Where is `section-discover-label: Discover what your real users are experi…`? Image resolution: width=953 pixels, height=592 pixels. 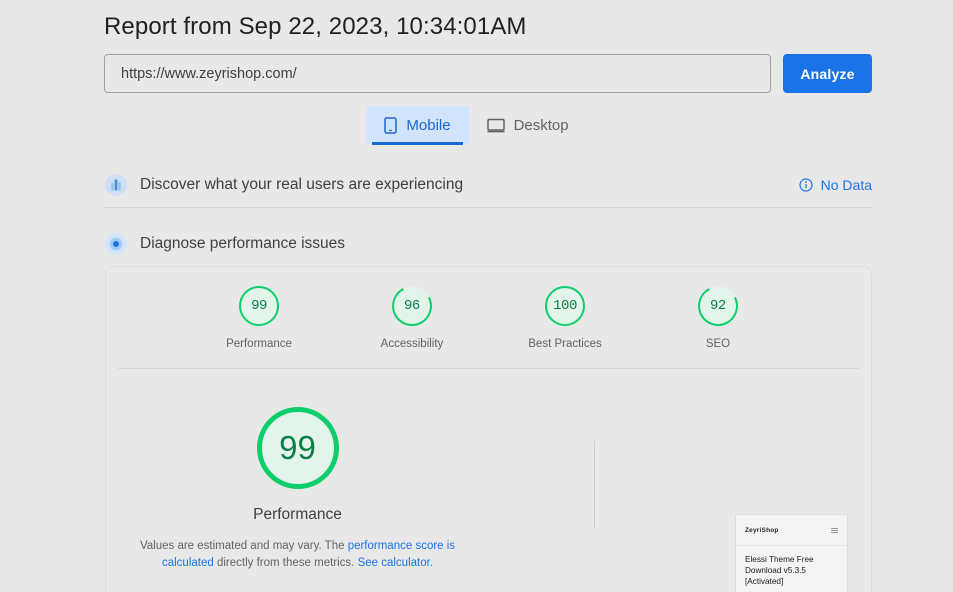
section-discover-label: Discover what your real users are experi… is located at coordinates (302, 184).